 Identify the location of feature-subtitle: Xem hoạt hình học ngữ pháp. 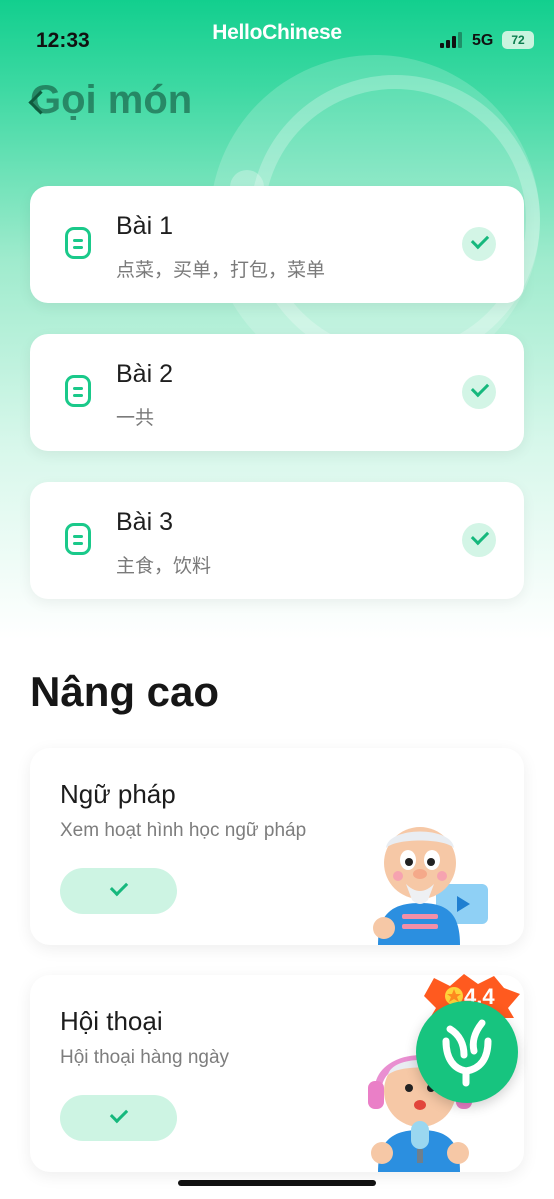
(183, 830).